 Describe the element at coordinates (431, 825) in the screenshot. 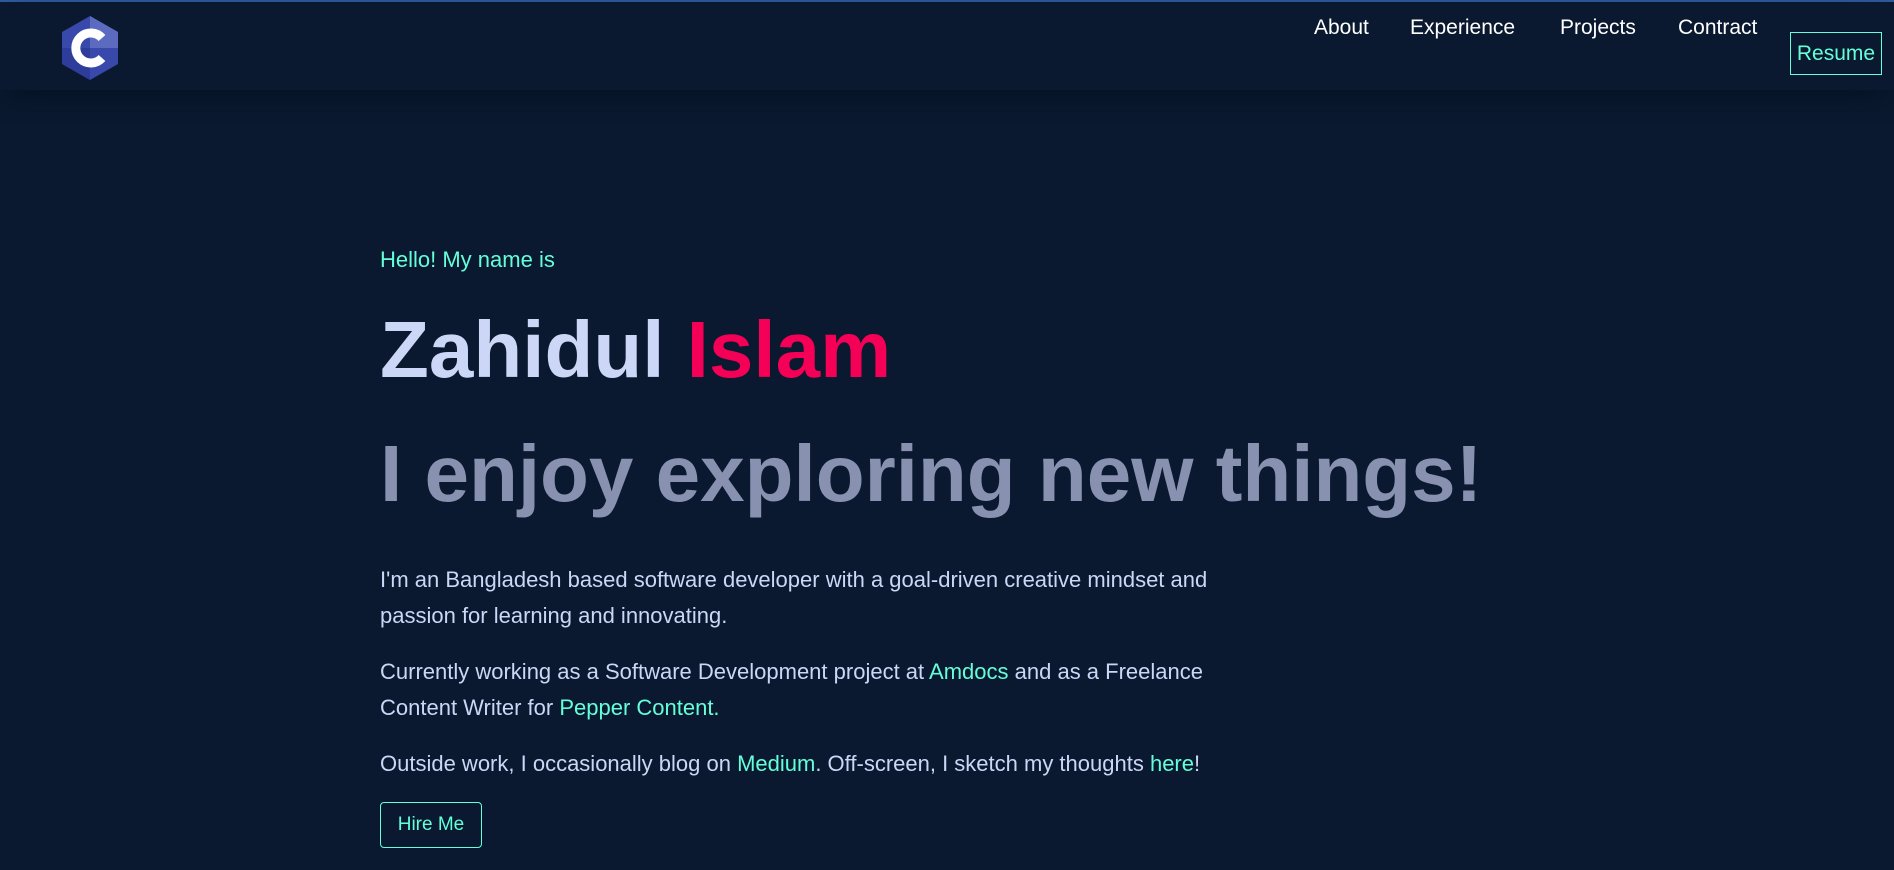

I see `hire-me-button: Hire Me` at that location.